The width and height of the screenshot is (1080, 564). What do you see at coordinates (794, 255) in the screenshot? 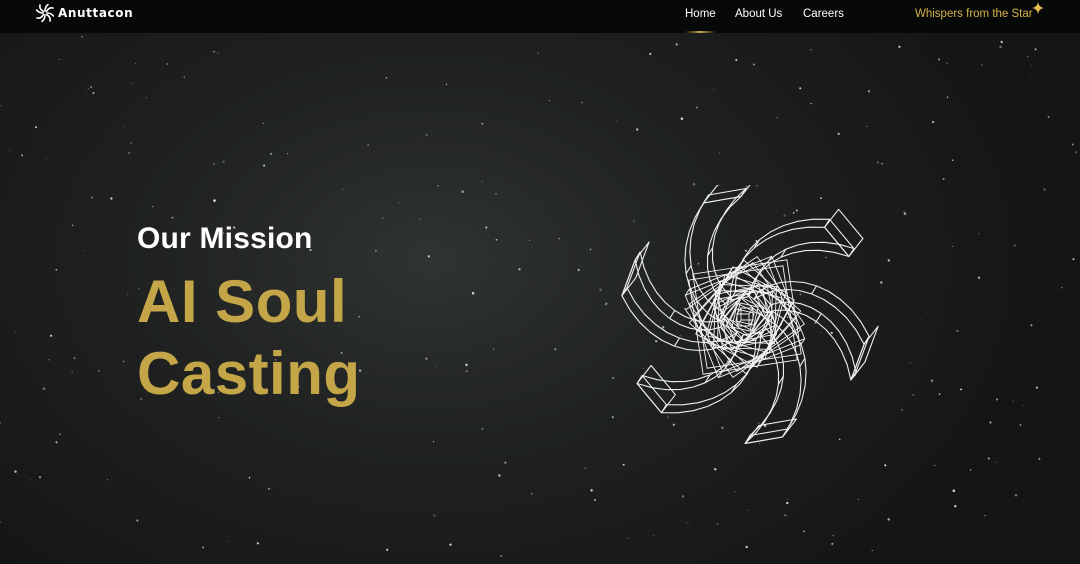
I see `pinwheel-arm-back` at bounding box center [794, 255].